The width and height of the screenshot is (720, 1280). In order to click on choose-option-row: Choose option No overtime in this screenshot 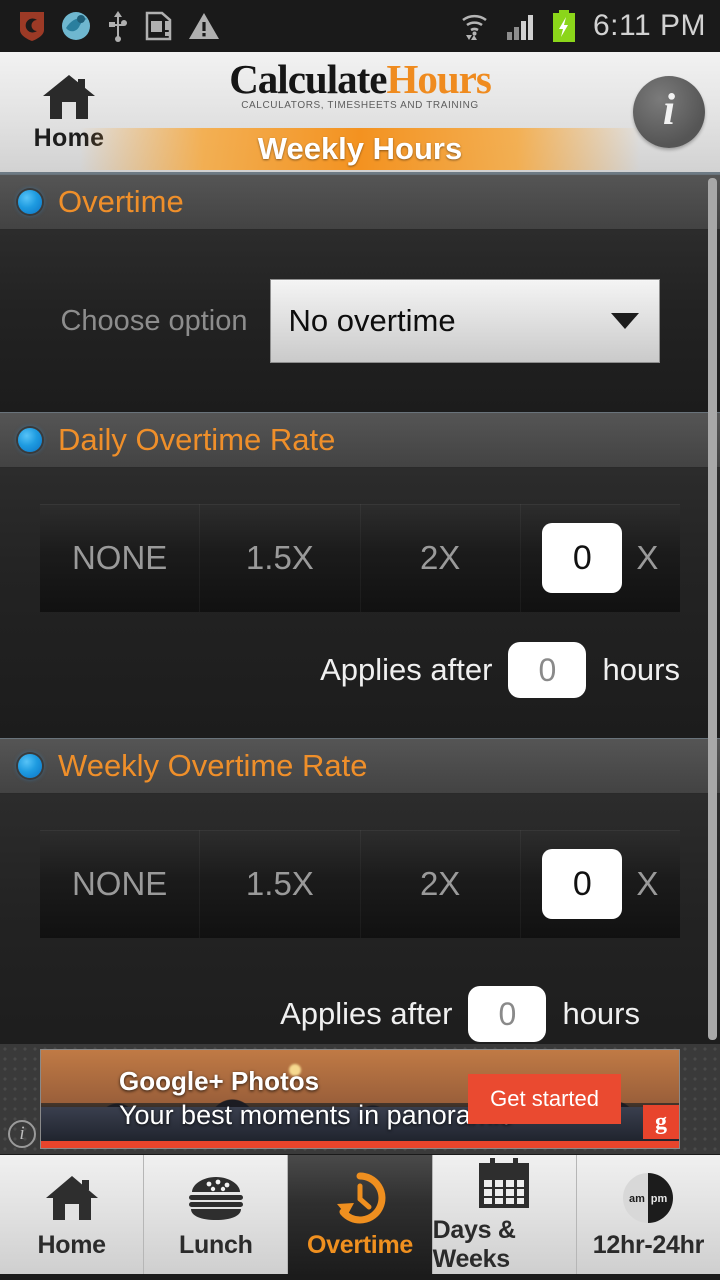, I will do `click(360, 321)`.